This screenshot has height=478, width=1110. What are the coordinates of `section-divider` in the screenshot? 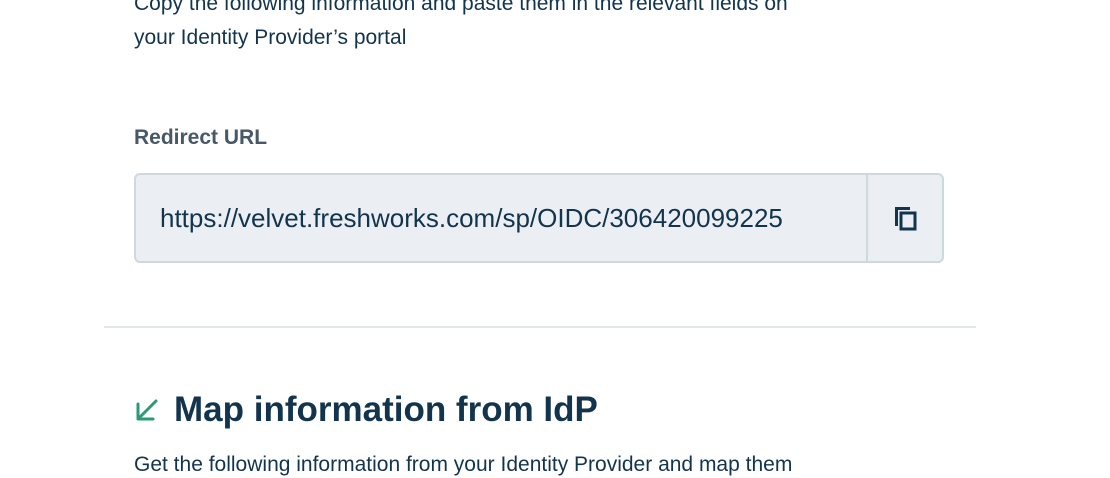 It's located at (540, 327).